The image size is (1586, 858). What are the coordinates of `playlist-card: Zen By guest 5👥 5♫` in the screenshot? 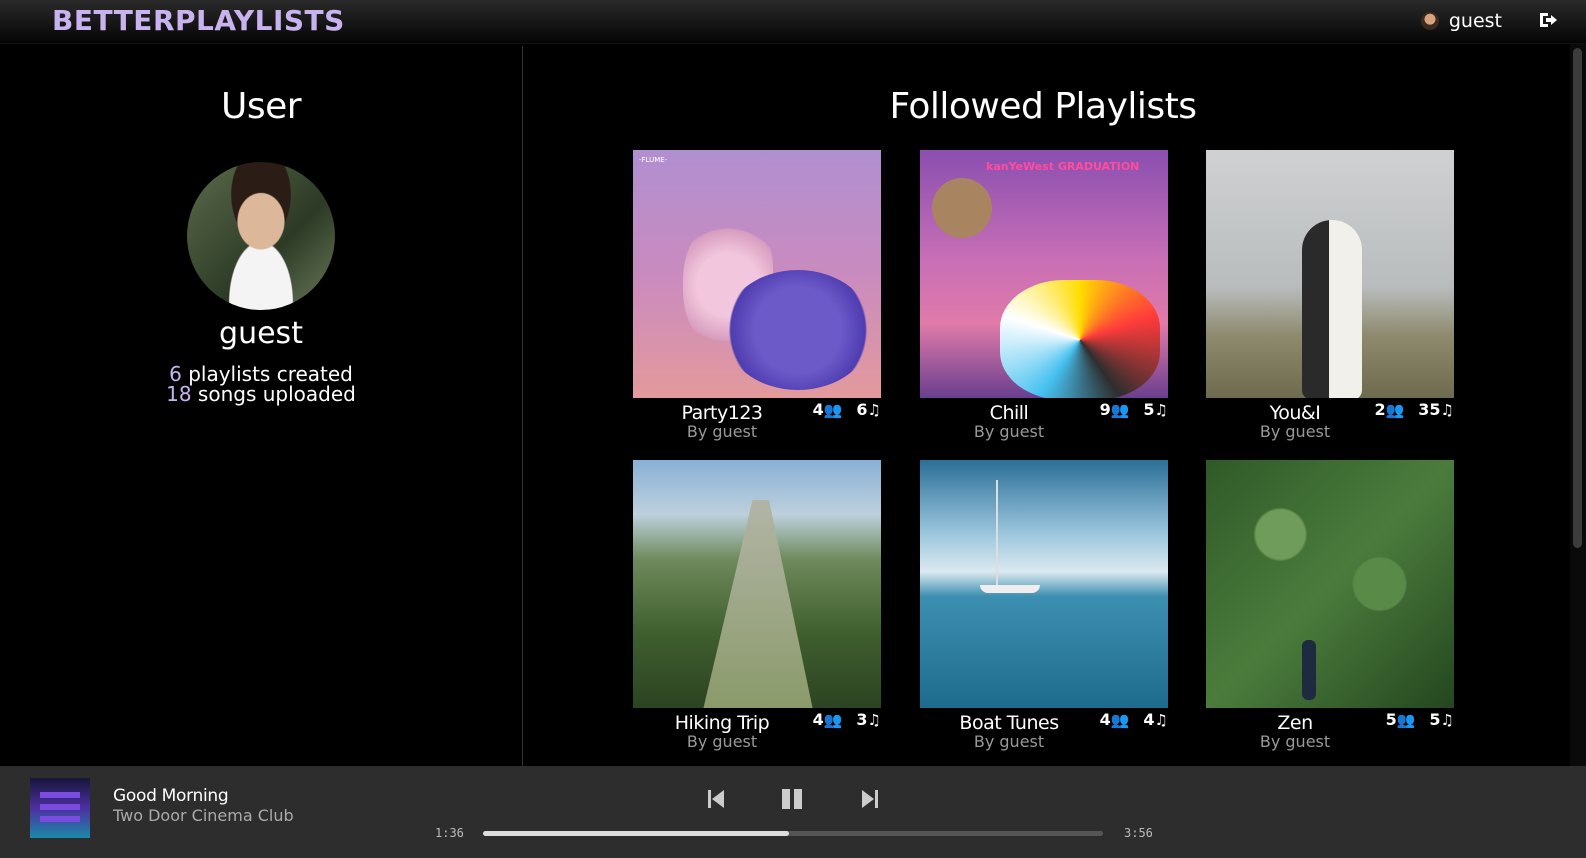 It's located at (1330, 606).